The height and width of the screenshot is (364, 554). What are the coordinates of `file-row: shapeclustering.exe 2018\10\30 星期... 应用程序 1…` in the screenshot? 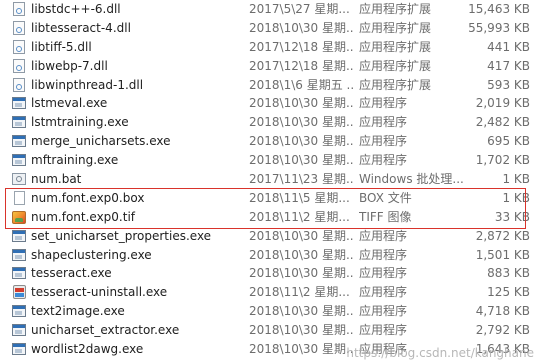 It's located at (277, 255).